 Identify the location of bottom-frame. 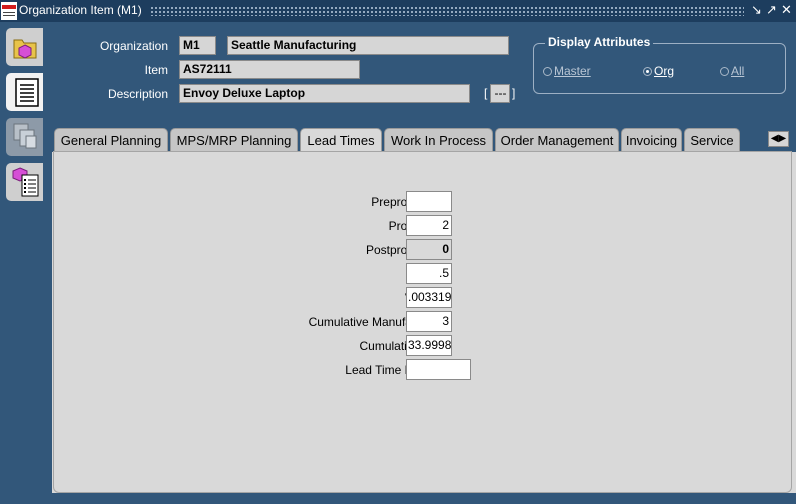
(424, 498).